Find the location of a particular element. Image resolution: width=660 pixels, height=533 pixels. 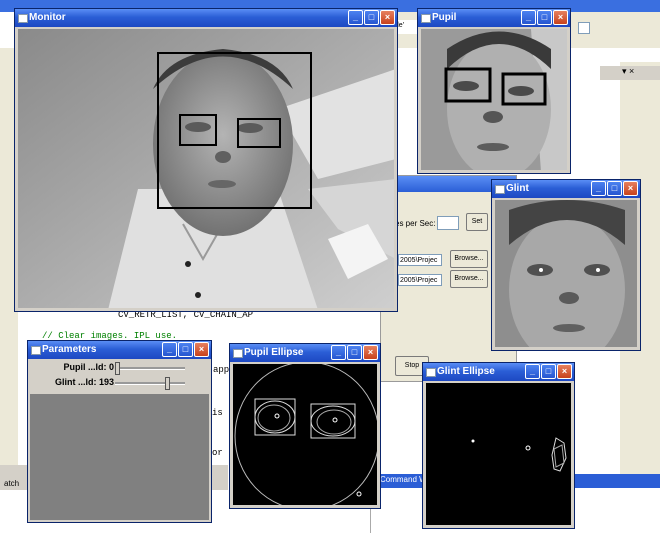

code-fragment: or is located at coordinates (217, 453).